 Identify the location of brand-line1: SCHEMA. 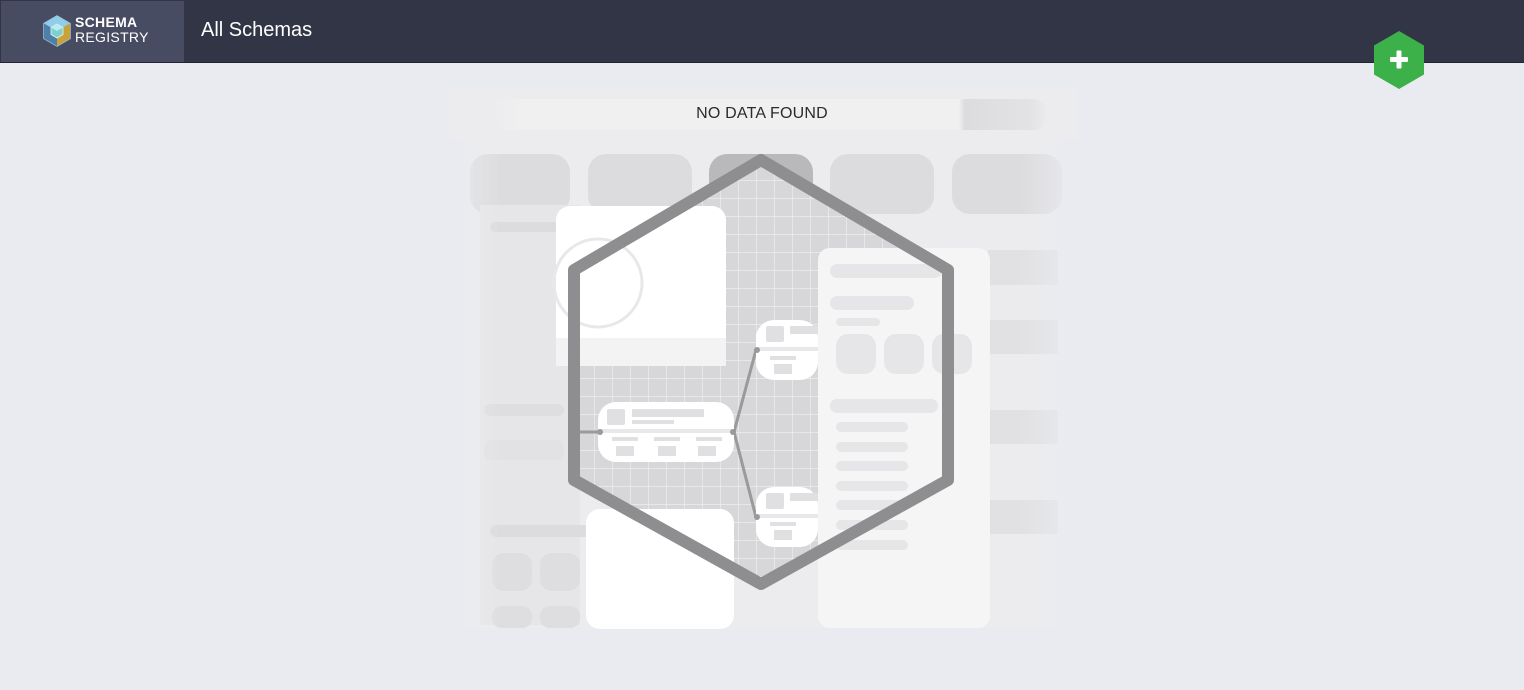
(106, 22).